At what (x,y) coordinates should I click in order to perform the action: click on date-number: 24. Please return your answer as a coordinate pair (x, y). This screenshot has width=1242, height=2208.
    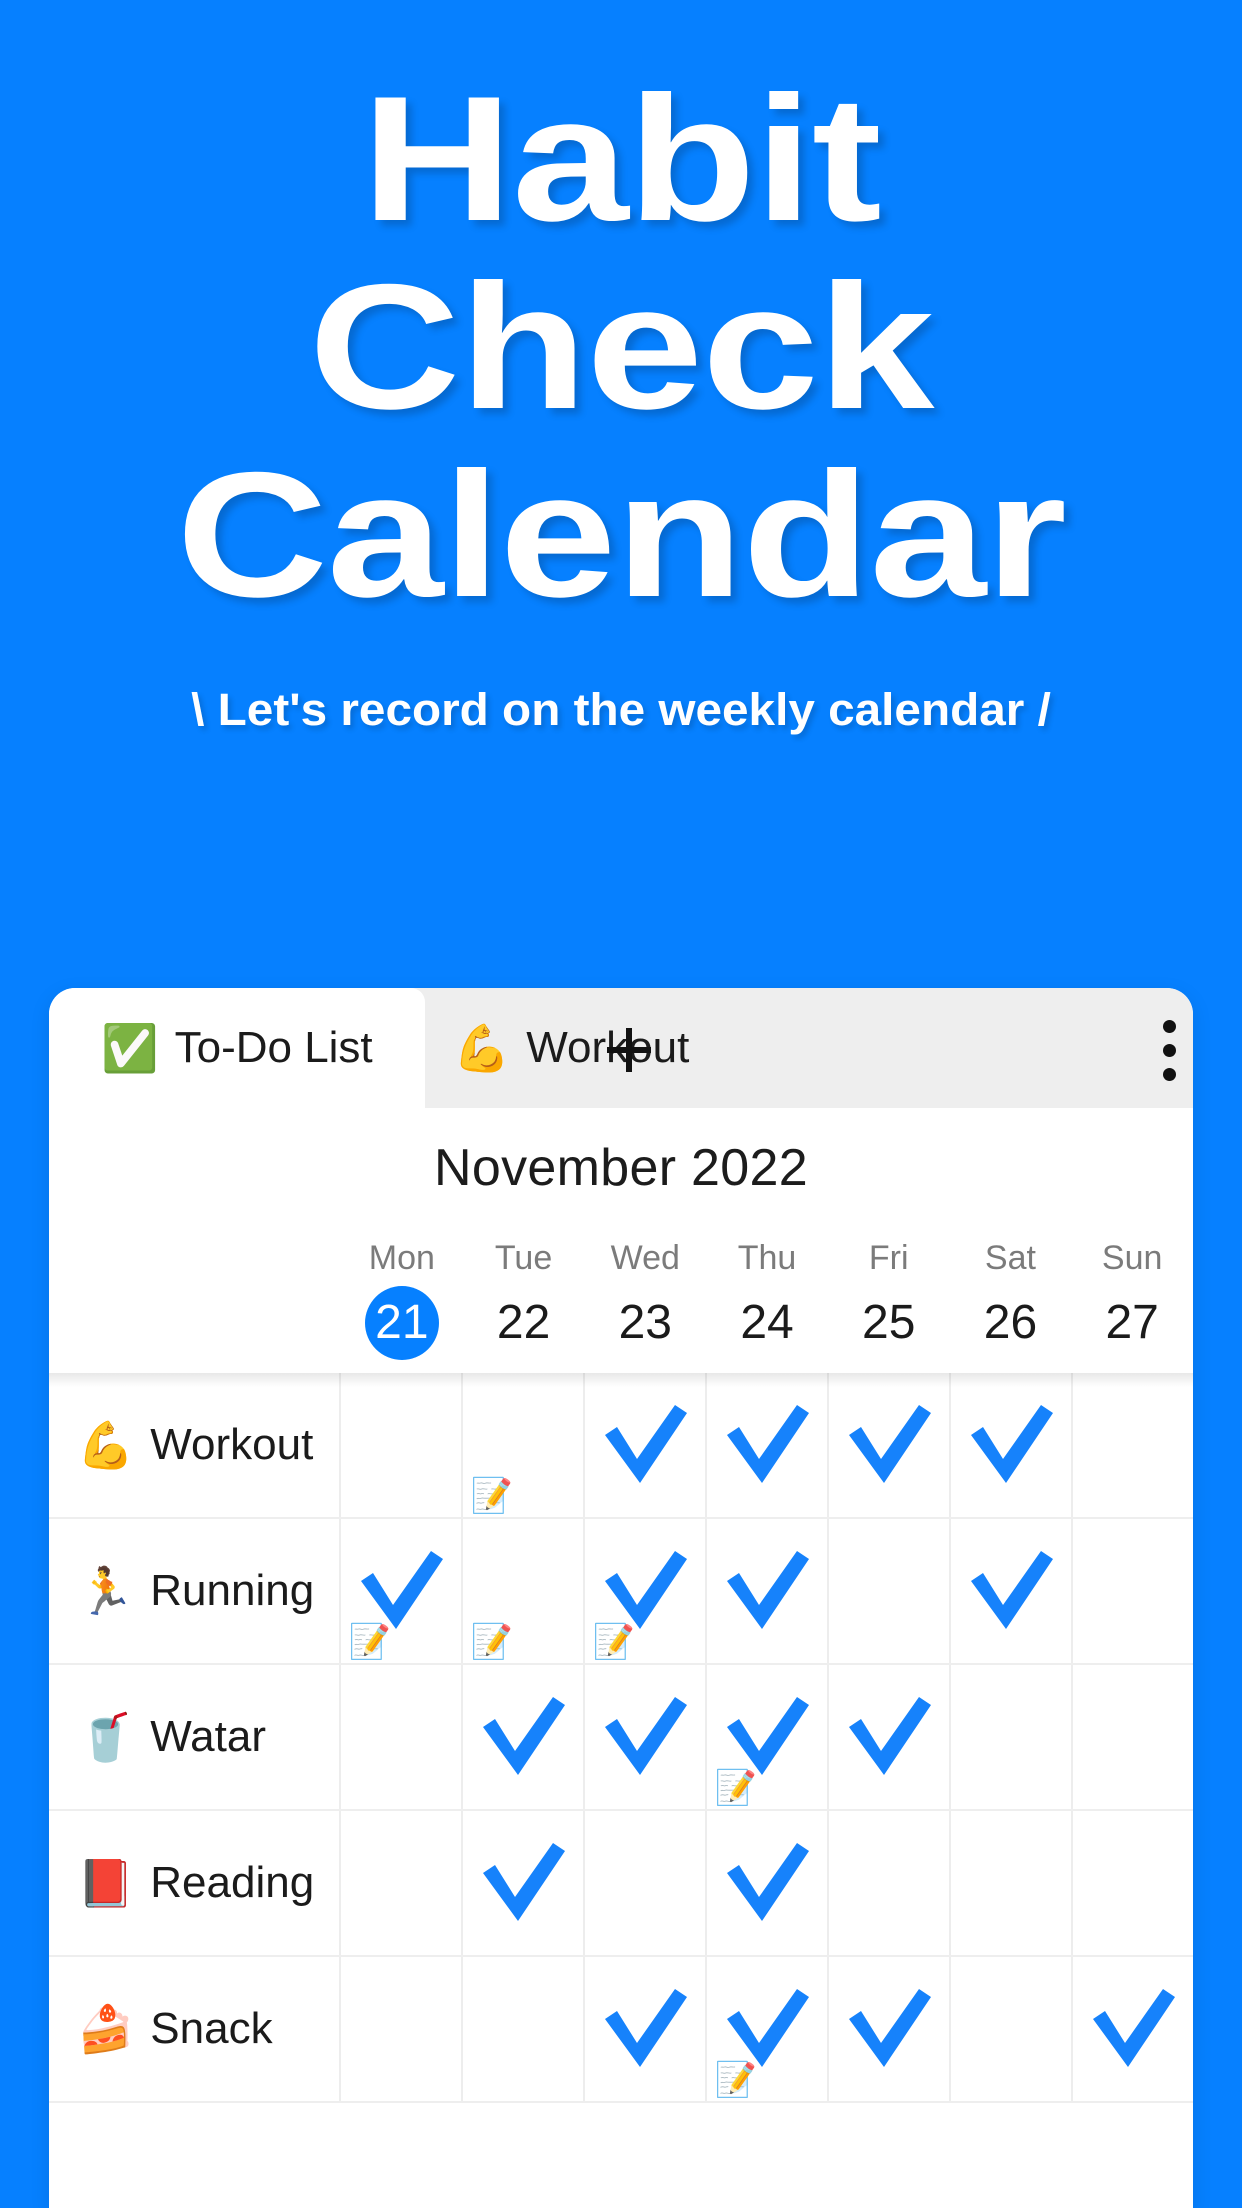
    Looking at the image, I should click on (767, 1323).